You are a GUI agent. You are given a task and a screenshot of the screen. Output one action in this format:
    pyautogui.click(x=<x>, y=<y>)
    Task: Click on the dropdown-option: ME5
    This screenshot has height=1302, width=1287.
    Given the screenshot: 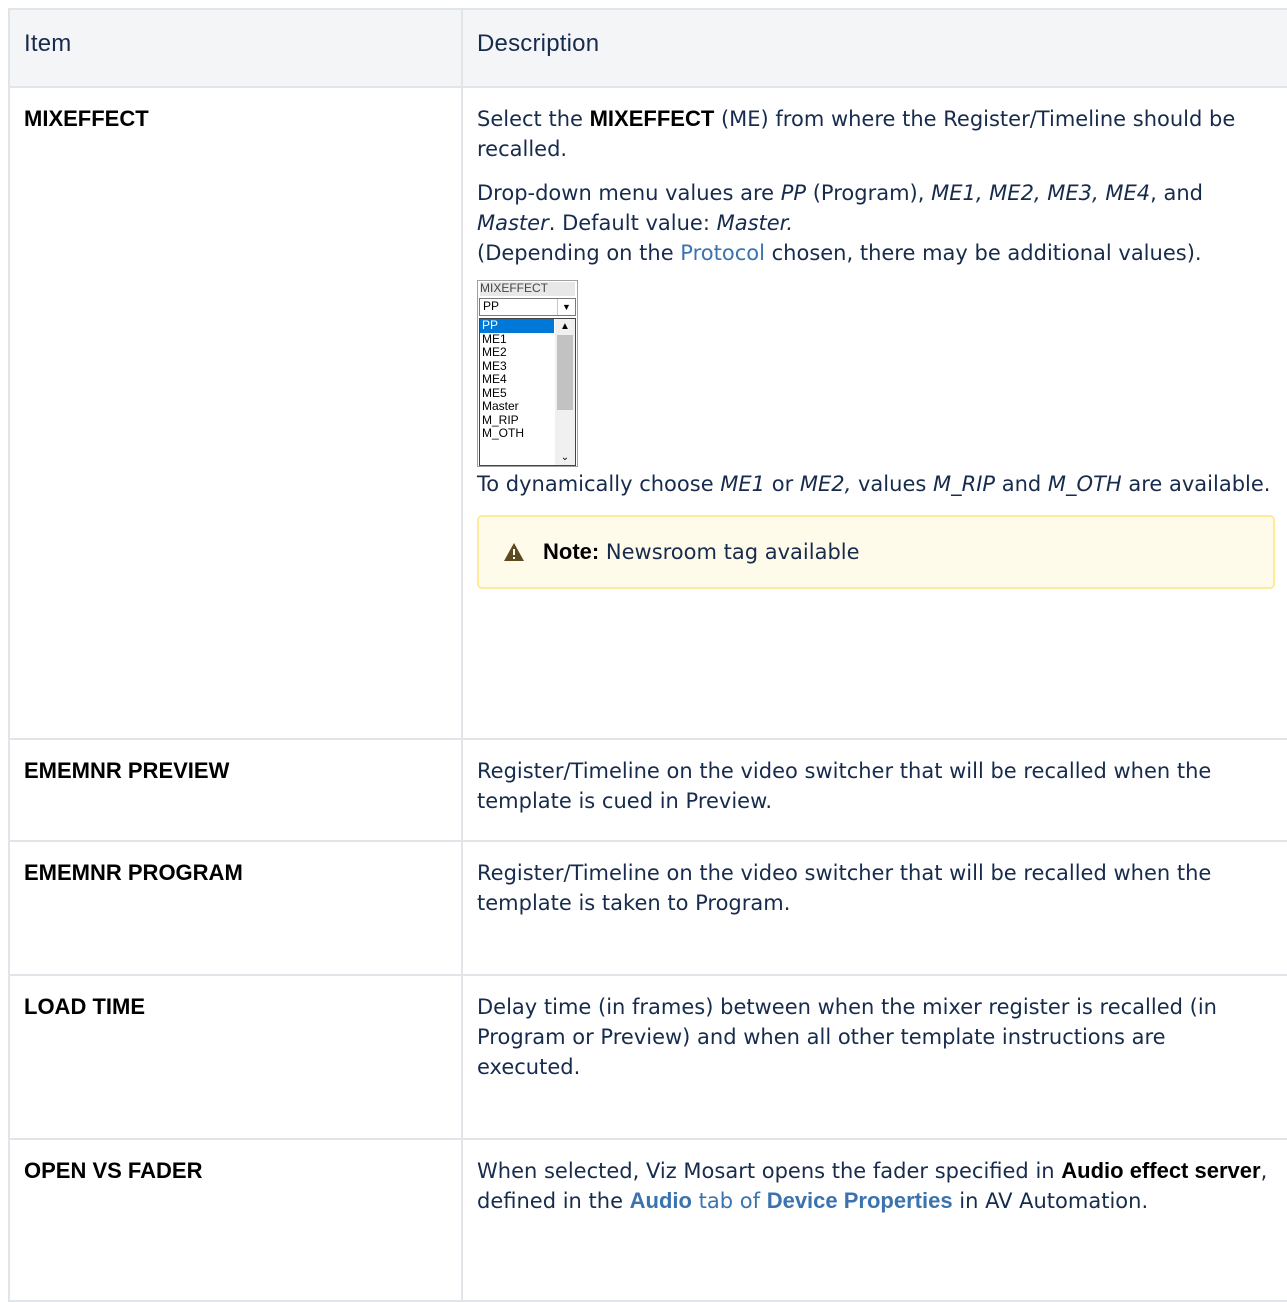 What is the action you would take?
    pyautogui.click(x=494, y=392)
    